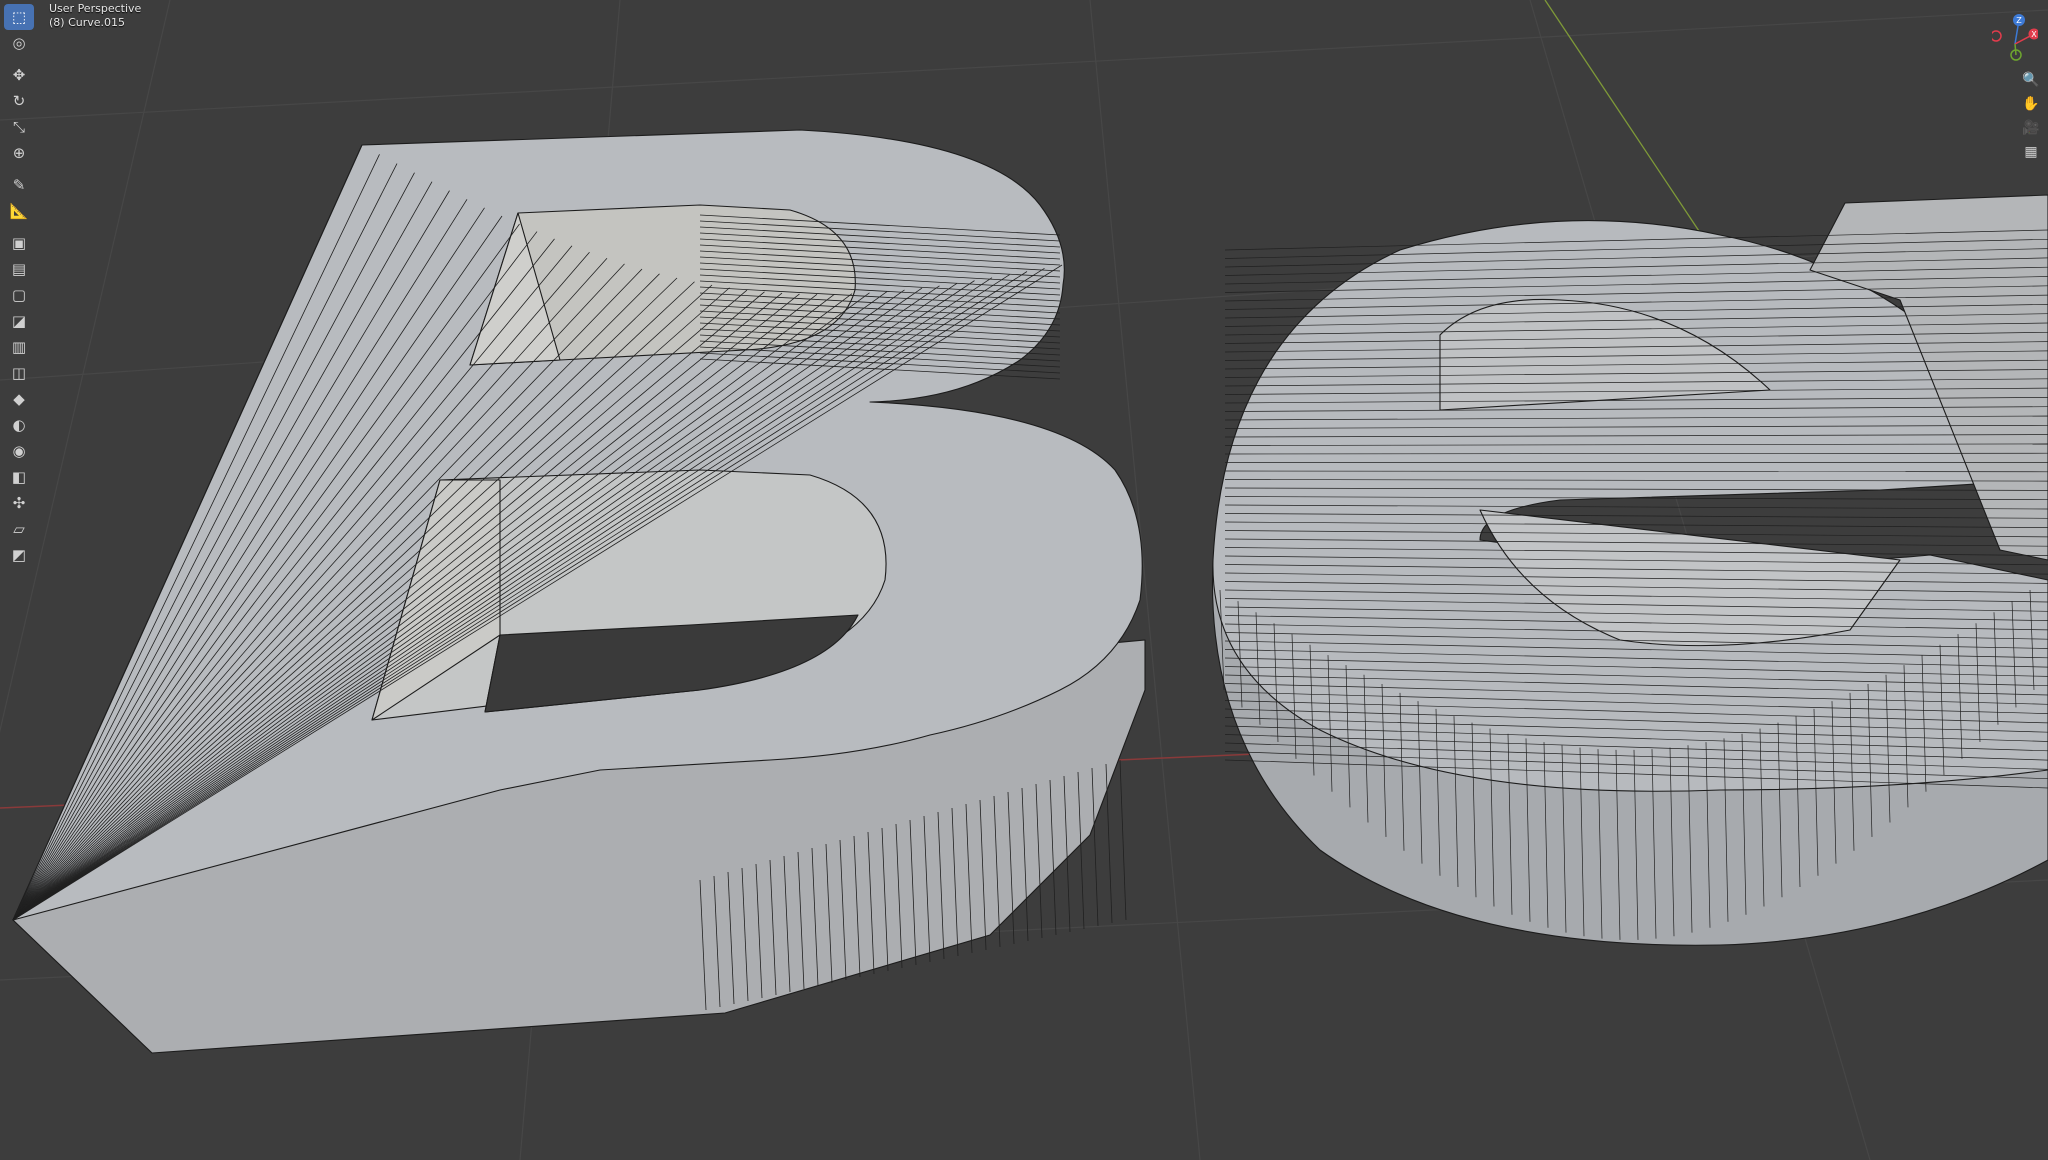 The height and width of the screenshot is (1160, 2048). I want to click on shear-tool: ▱, so click(19, 529).